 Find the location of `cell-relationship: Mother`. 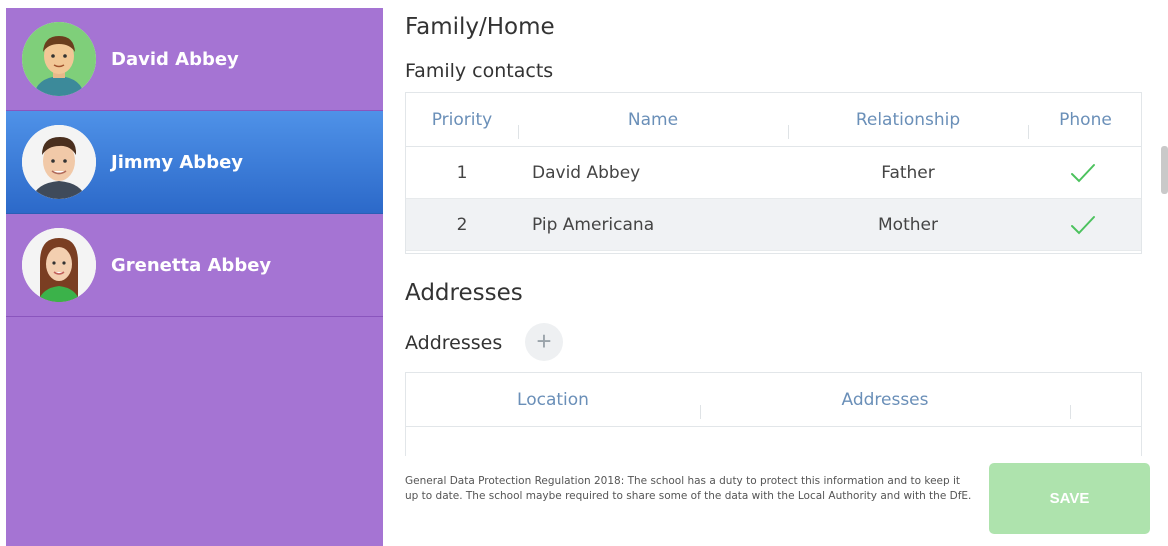

cell-relationship: Mother is located at coordinates (908, 225).